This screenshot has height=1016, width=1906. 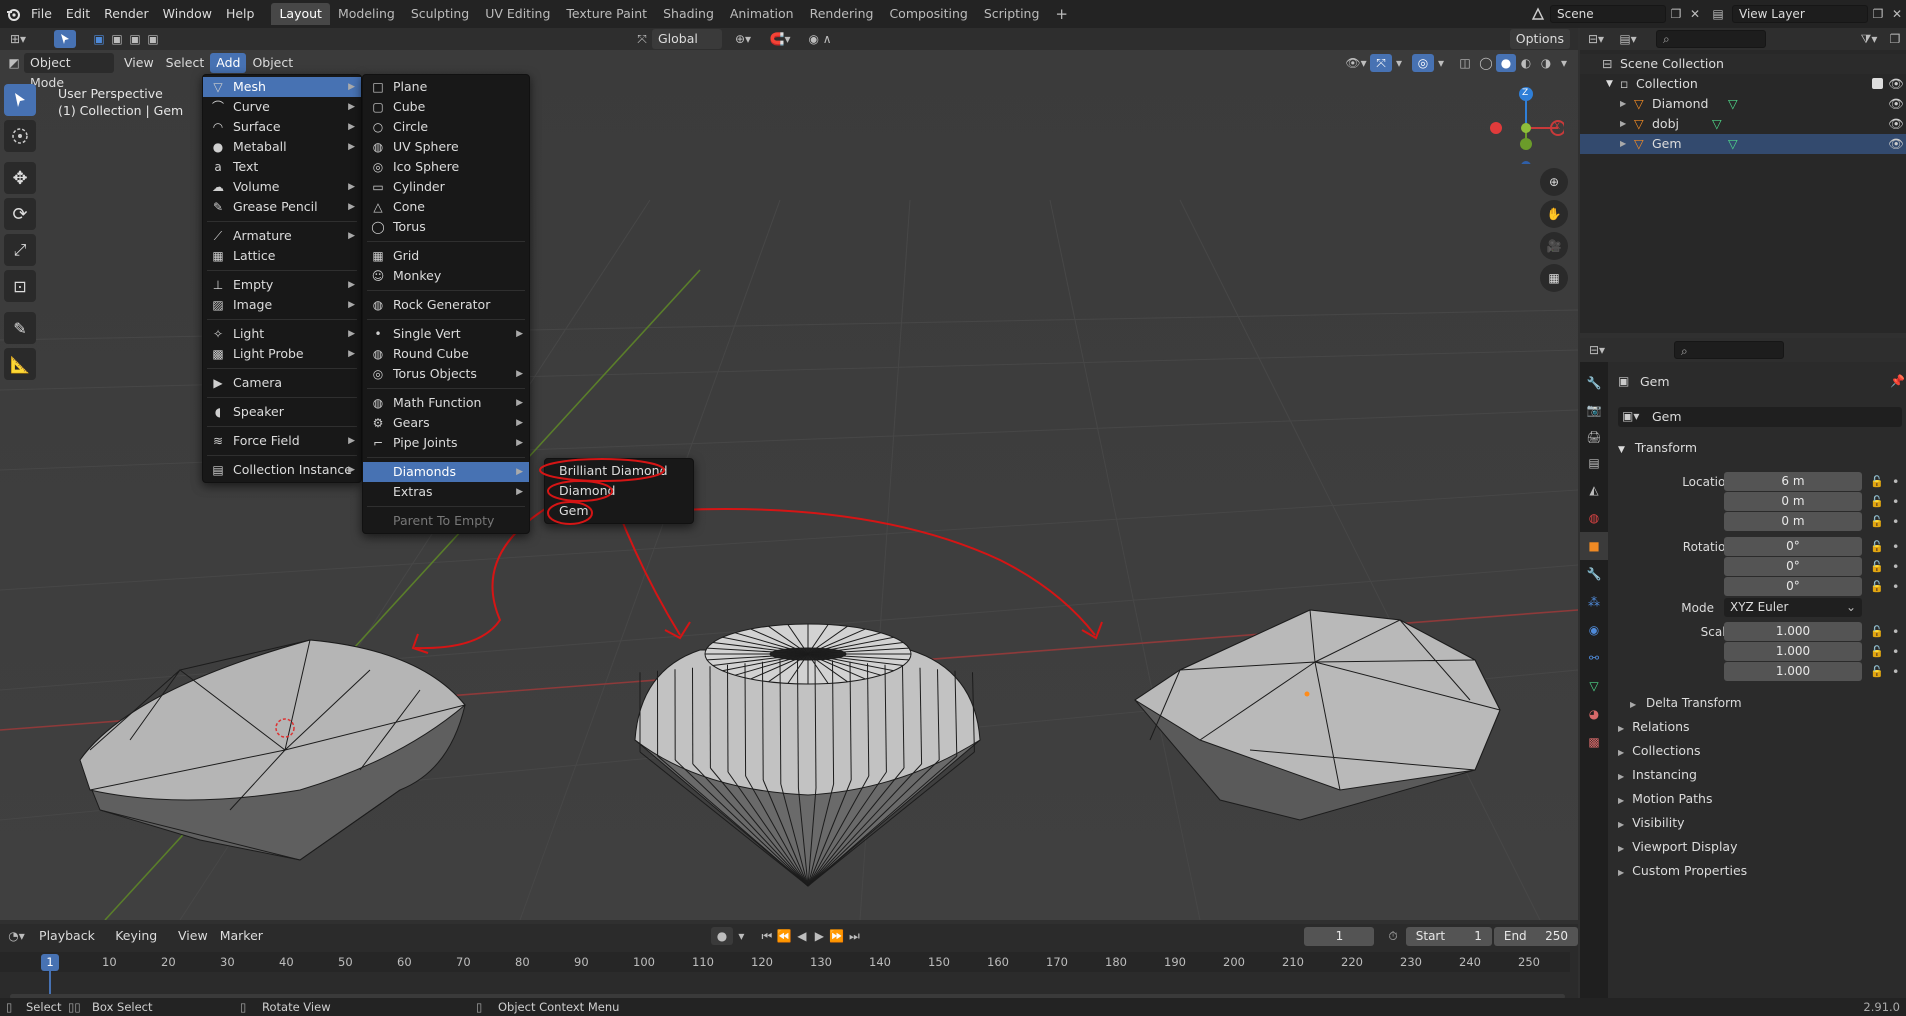 I want to click on mesh-menu-item-cylinder: ▭ Cylinder, so click(x=446, y=187).